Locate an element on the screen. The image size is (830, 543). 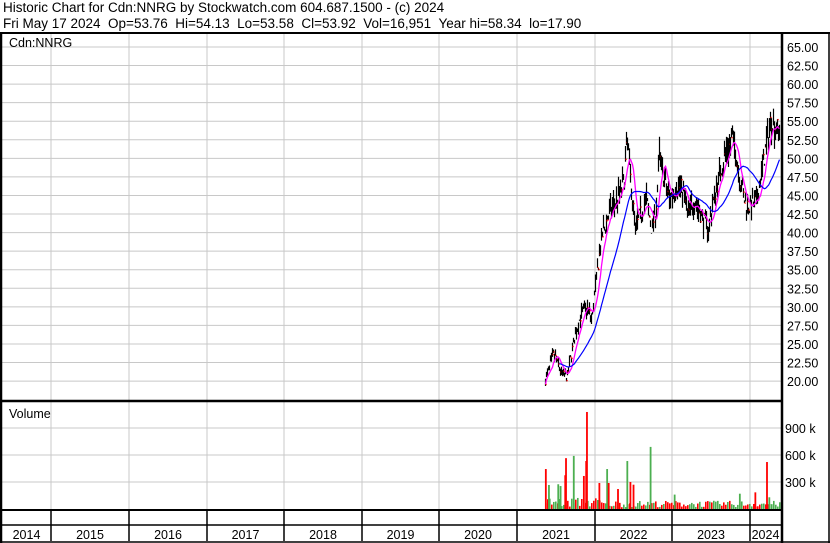
price-tick-label: 40.00 is located at coordinates (802, 234).